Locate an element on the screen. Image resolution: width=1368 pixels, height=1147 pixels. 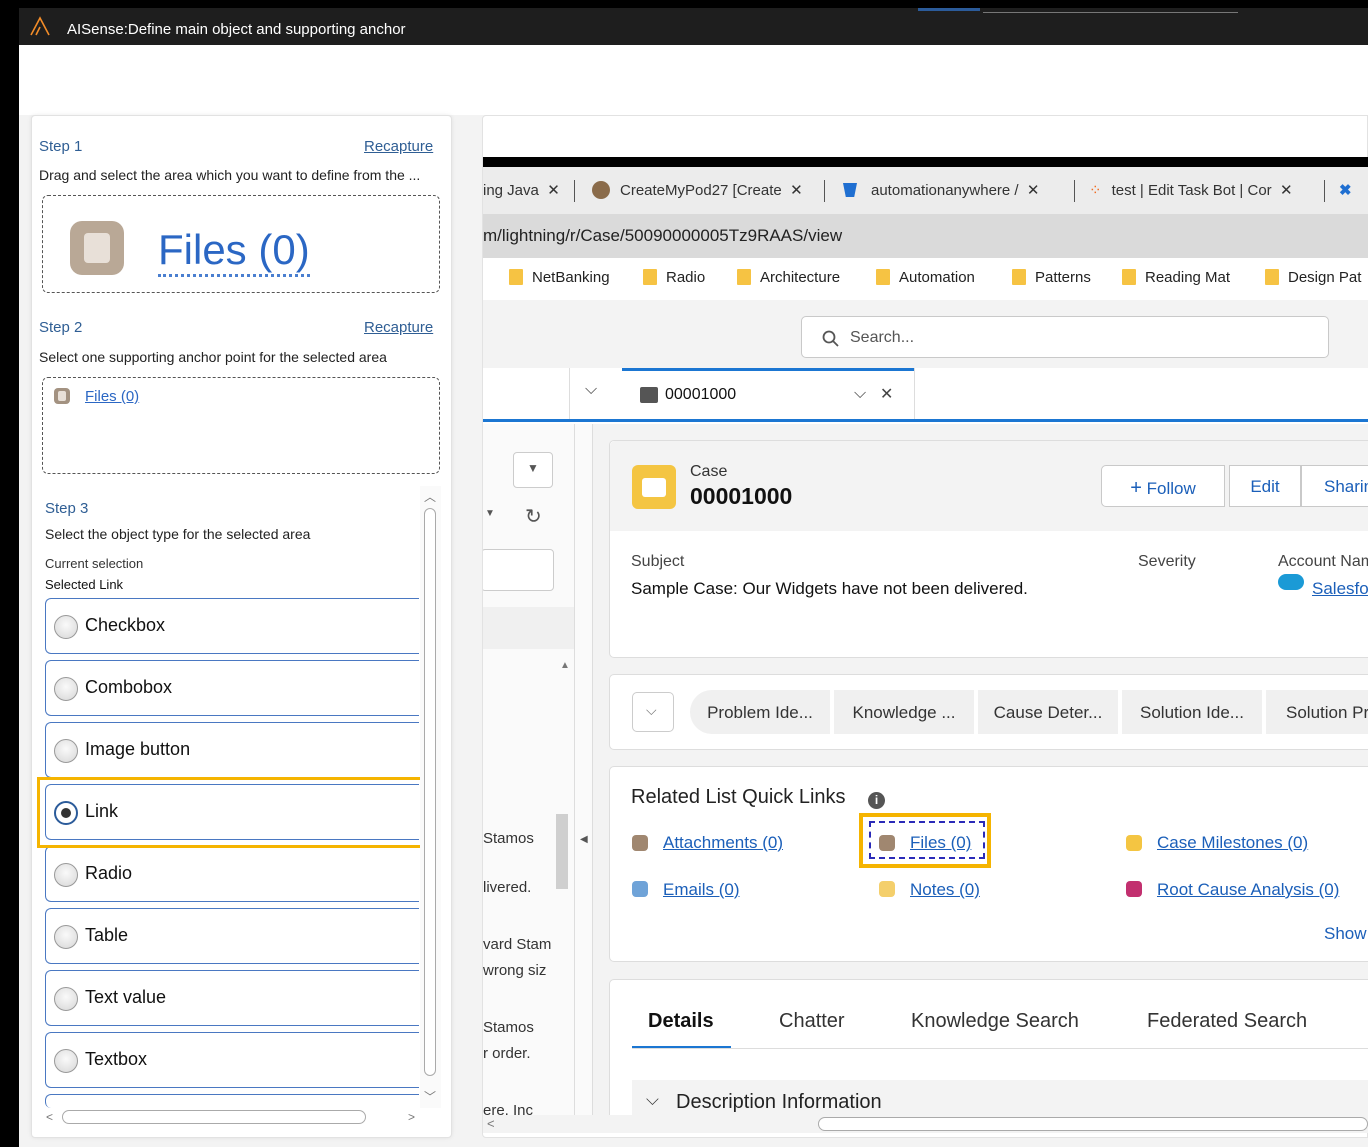
capture-hscrollbar: < is located at coordinates (925, 1124).